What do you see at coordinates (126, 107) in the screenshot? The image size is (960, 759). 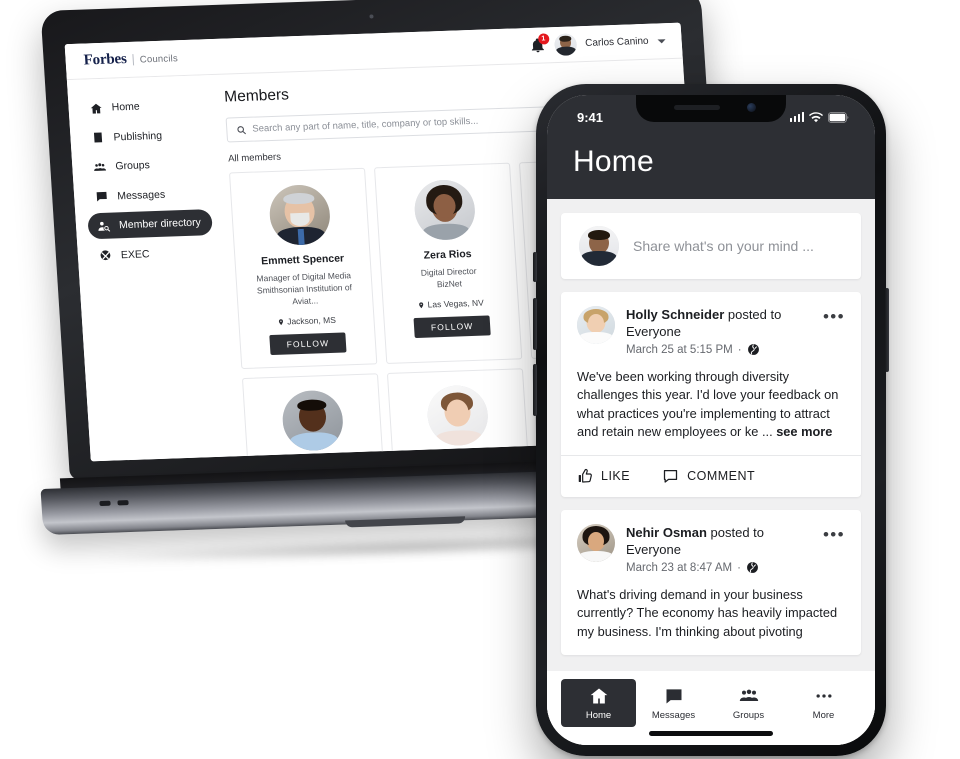 I see `sidebar-item-label: Home` at bounding box center [126, 107].